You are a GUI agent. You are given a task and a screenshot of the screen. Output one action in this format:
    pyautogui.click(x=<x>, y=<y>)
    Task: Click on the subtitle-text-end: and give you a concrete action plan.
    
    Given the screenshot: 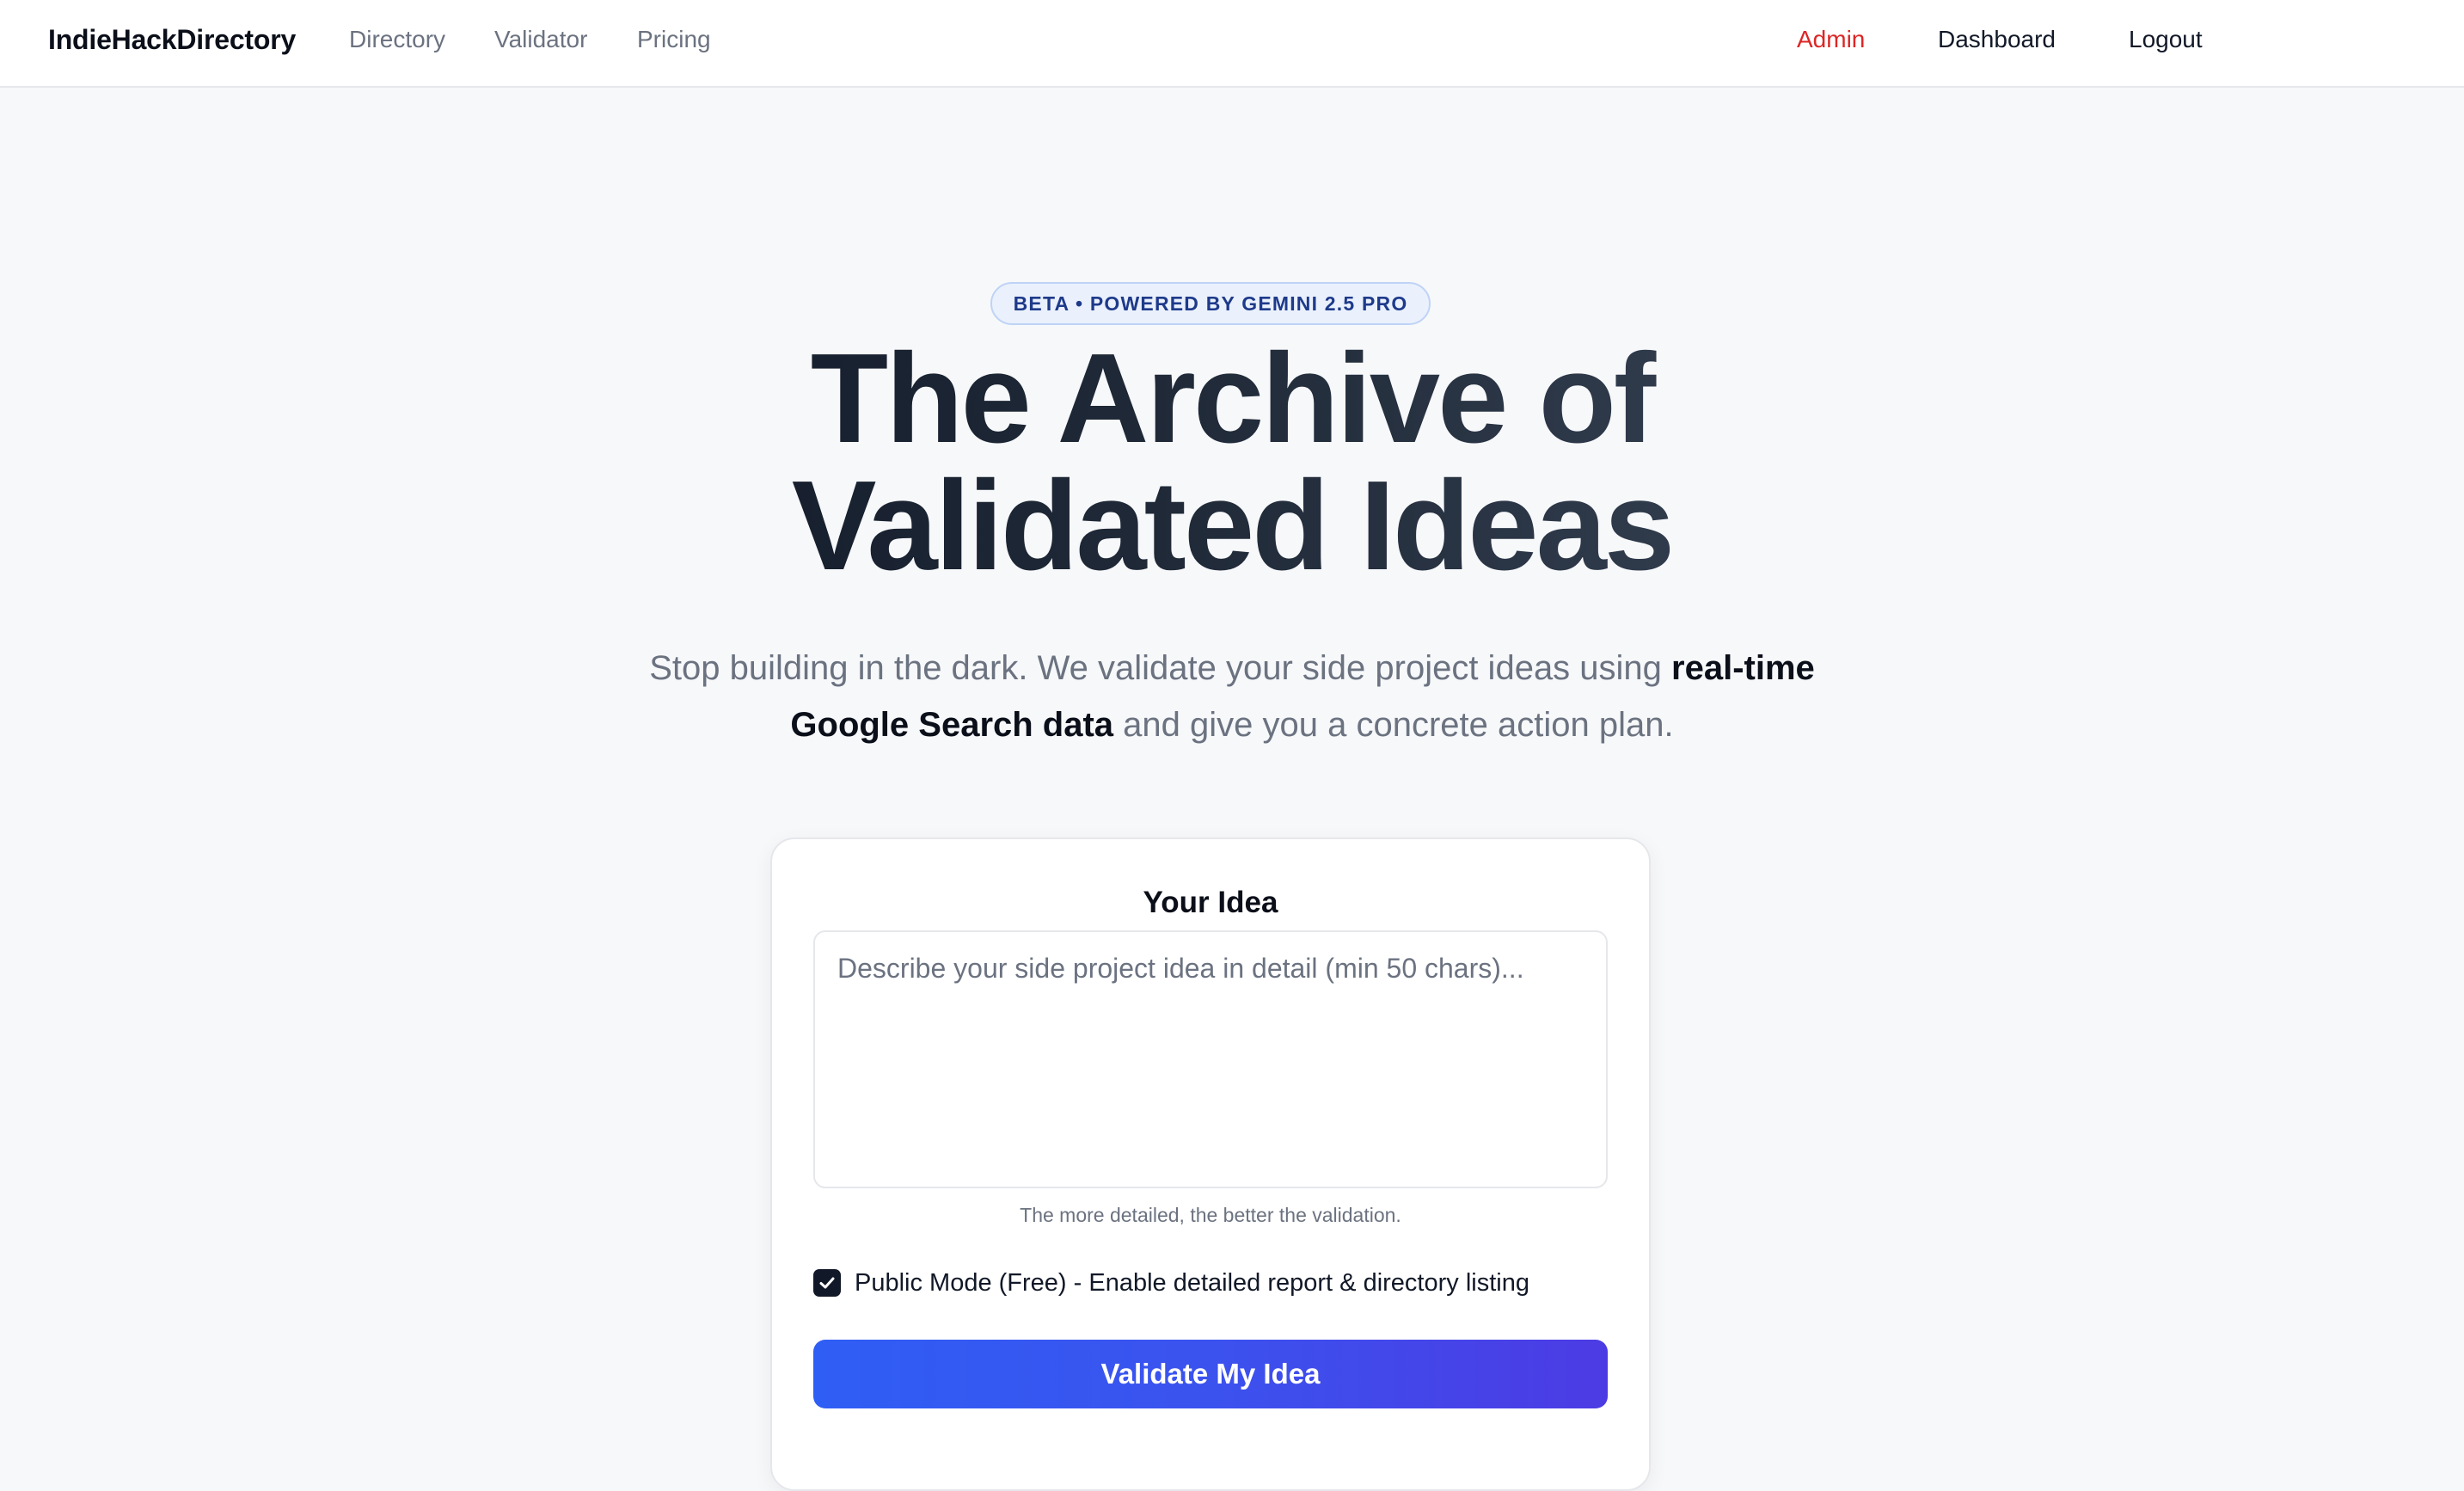 What is the action you would take?
    pyautogui.click(x=1393, y=725)
    